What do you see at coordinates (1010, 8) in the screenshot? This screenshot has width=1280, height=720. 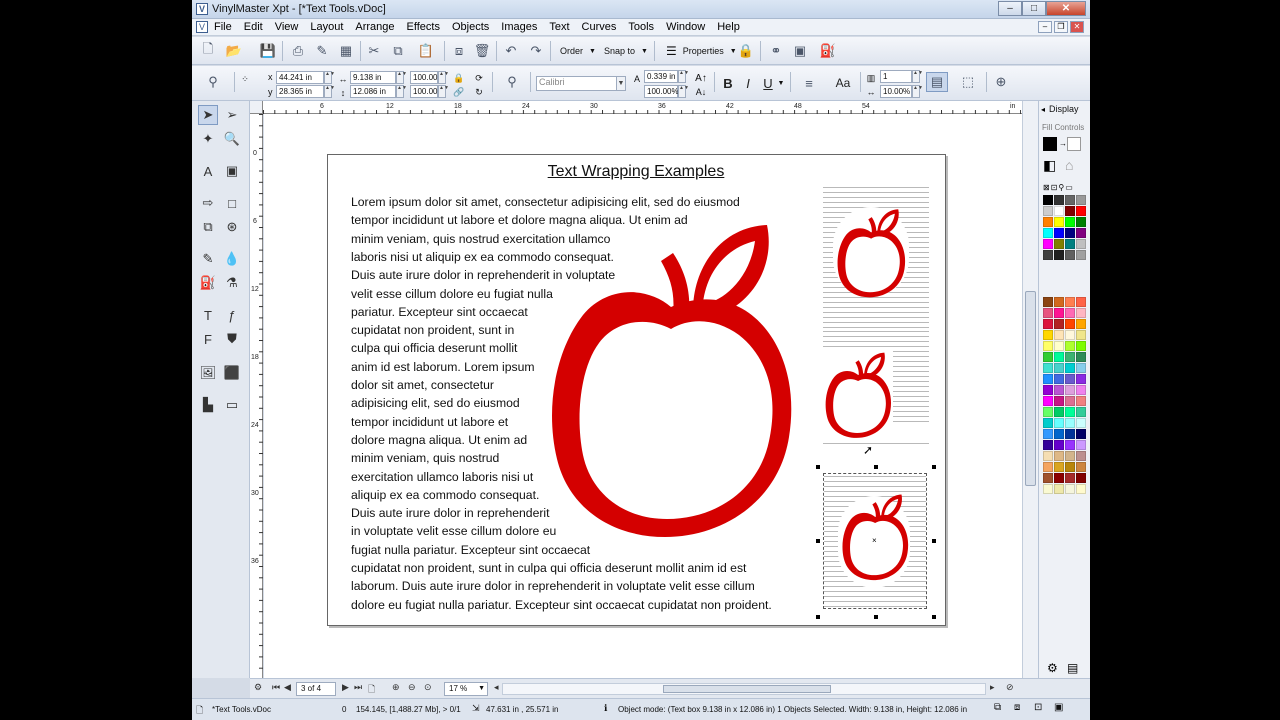 I see `minimize-button: –` at bounding box center [1010, 8].